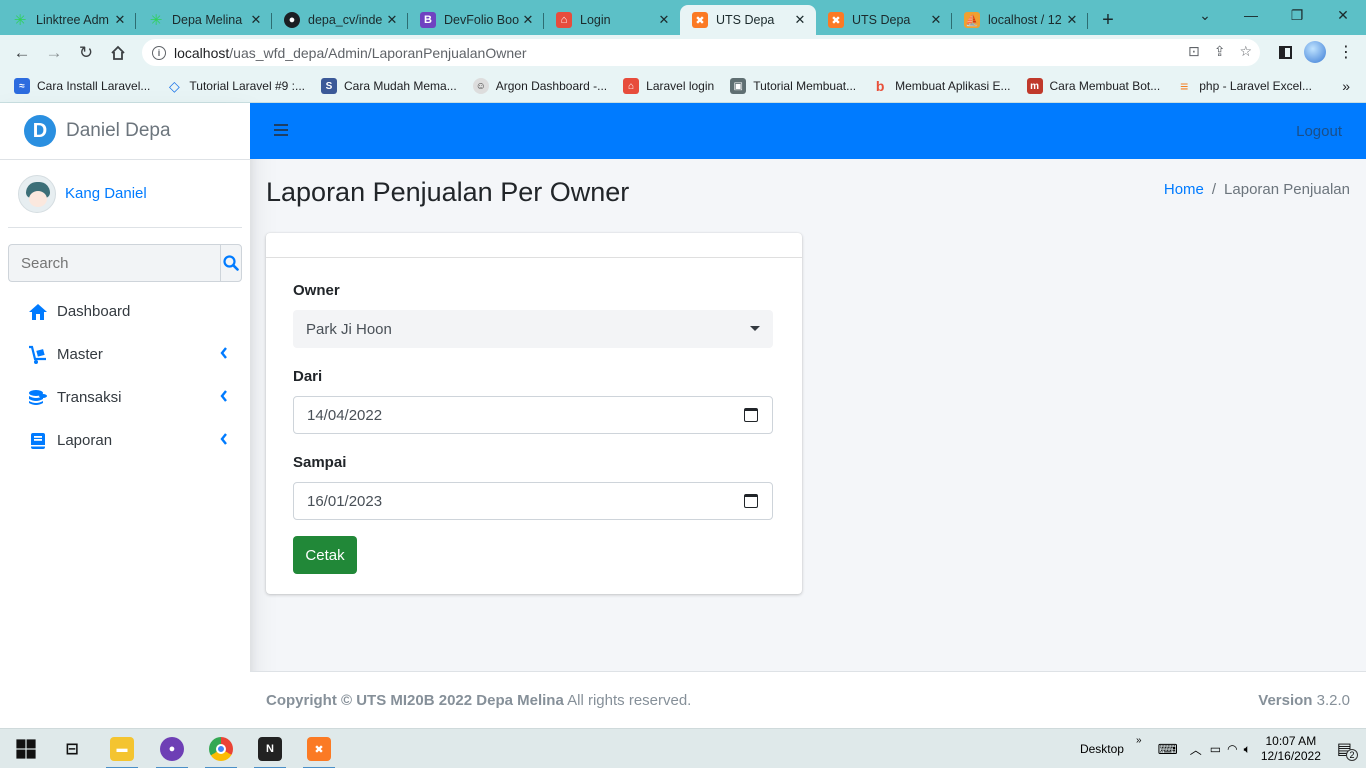  I want to click on logout-link: Logout, so click(1319, 131).